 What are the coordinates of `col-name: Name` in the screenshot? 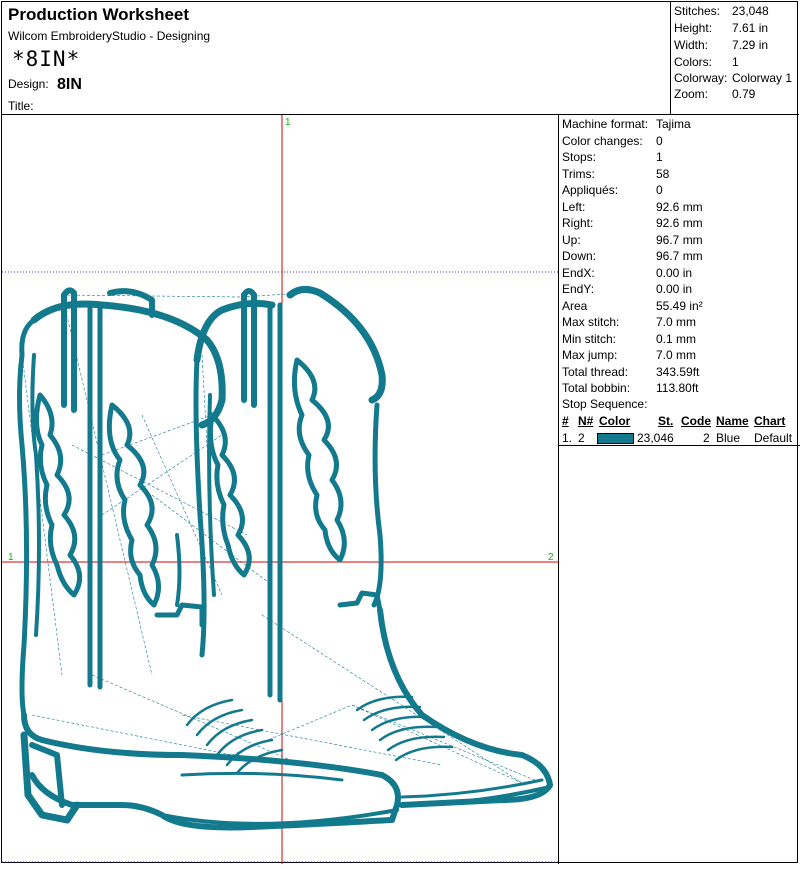 It's located at (732, 421).